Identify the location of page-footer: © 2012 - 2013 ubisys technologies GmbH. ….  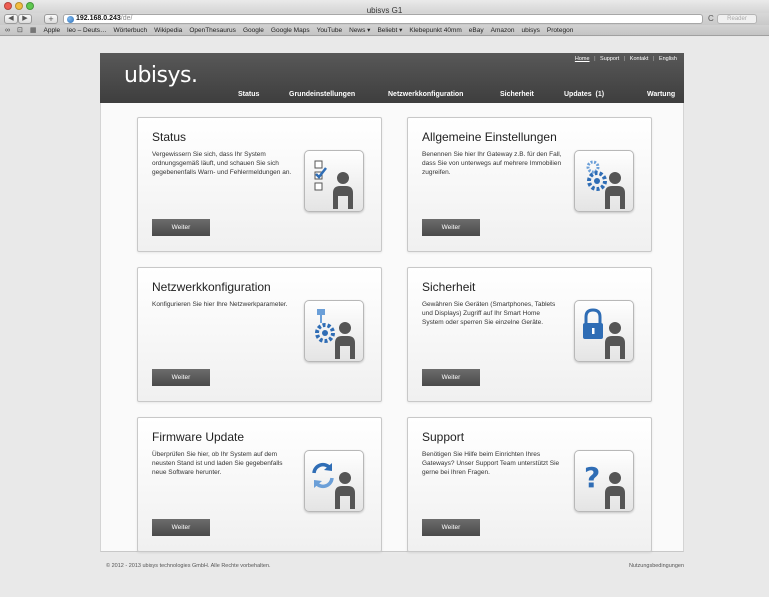
(395, 566).